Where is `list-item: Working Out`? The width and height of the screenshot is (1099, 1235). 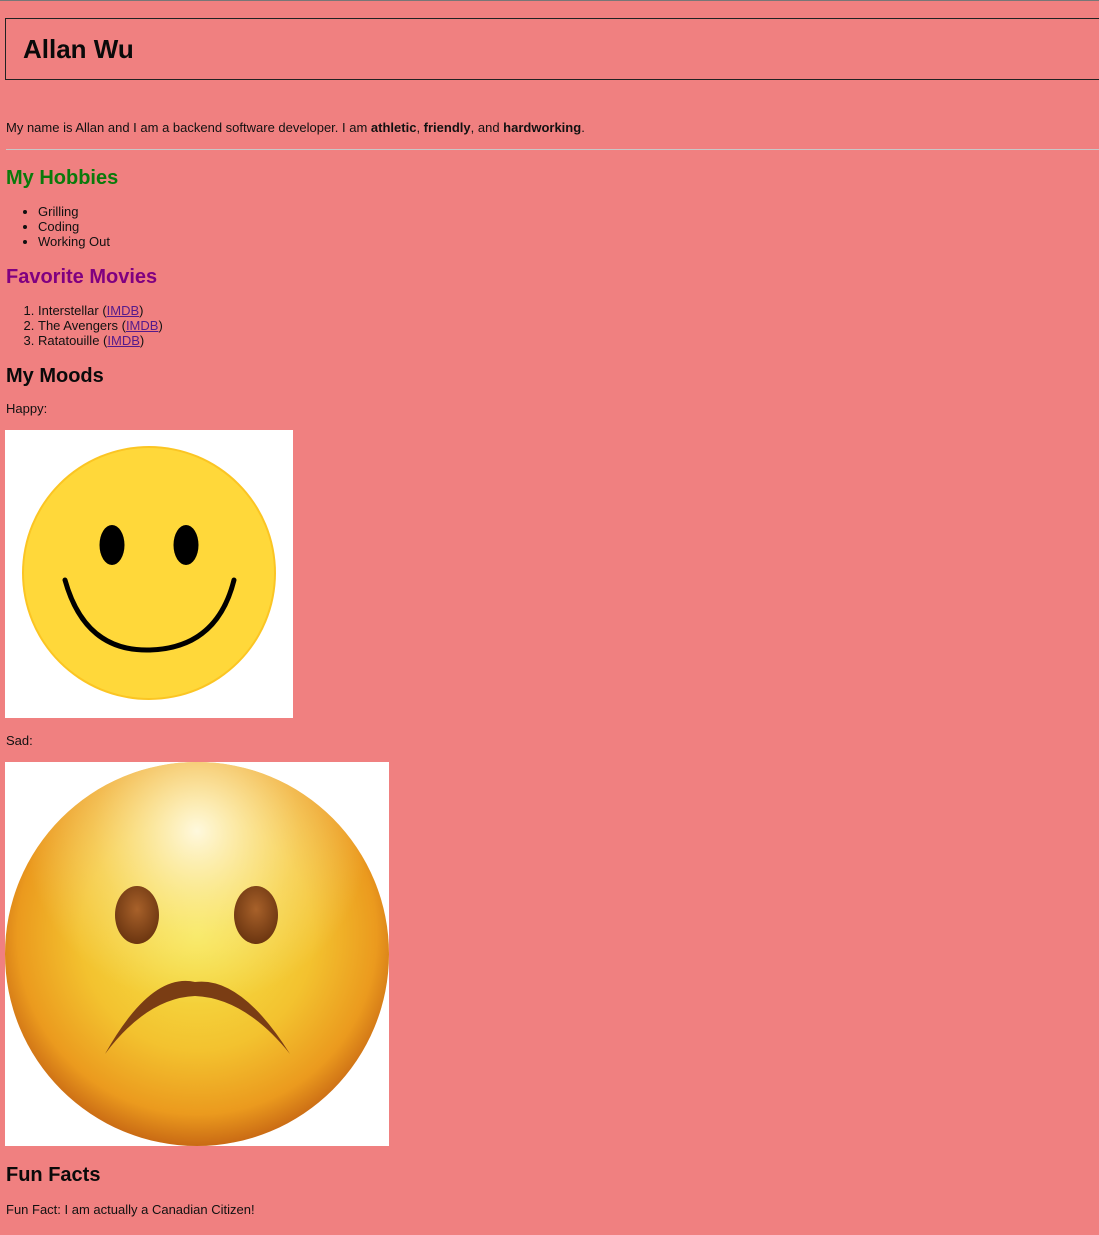
list-item: Working Out is located at coordinates (74, 241).